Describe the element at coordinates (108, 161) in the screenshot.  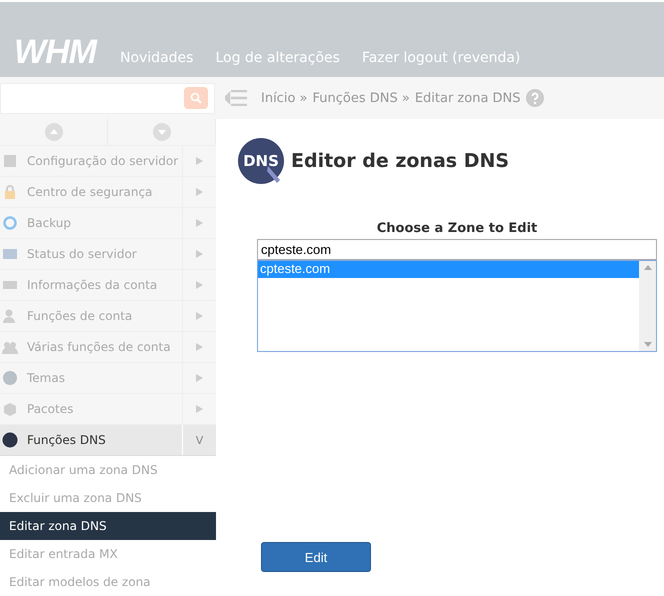
I see `sidebar-item: Configuração do servidor` at that location.